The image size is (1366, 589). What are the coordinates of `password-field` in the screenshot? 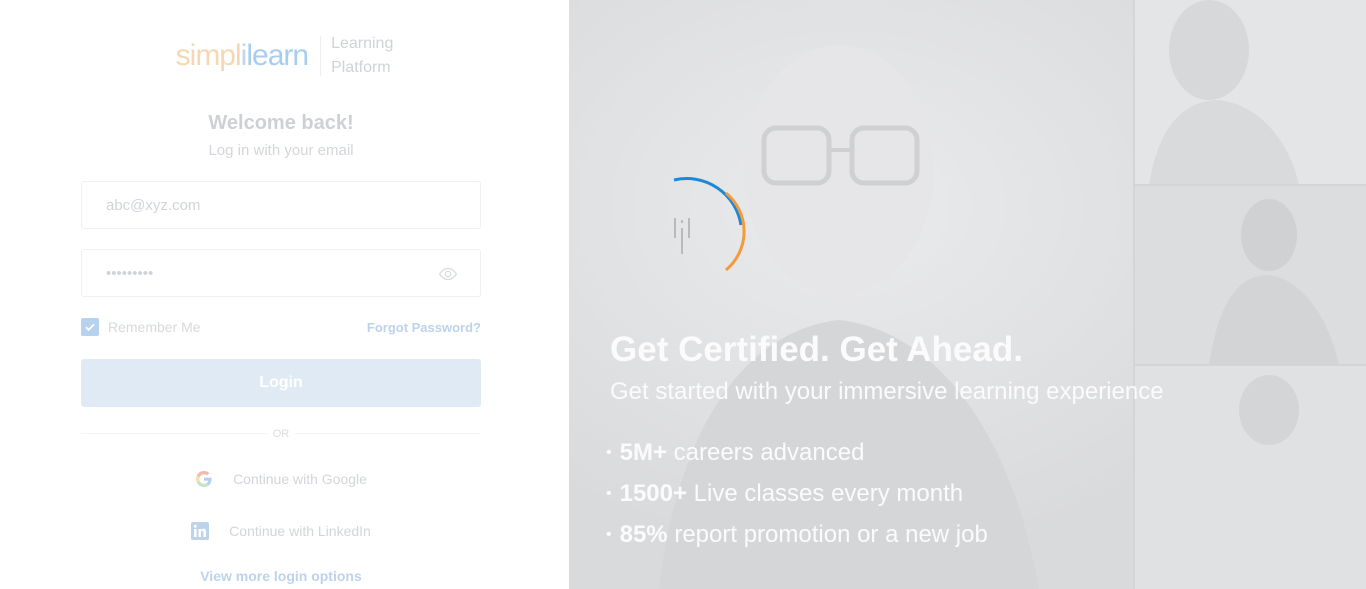 It's located at (281, 273).